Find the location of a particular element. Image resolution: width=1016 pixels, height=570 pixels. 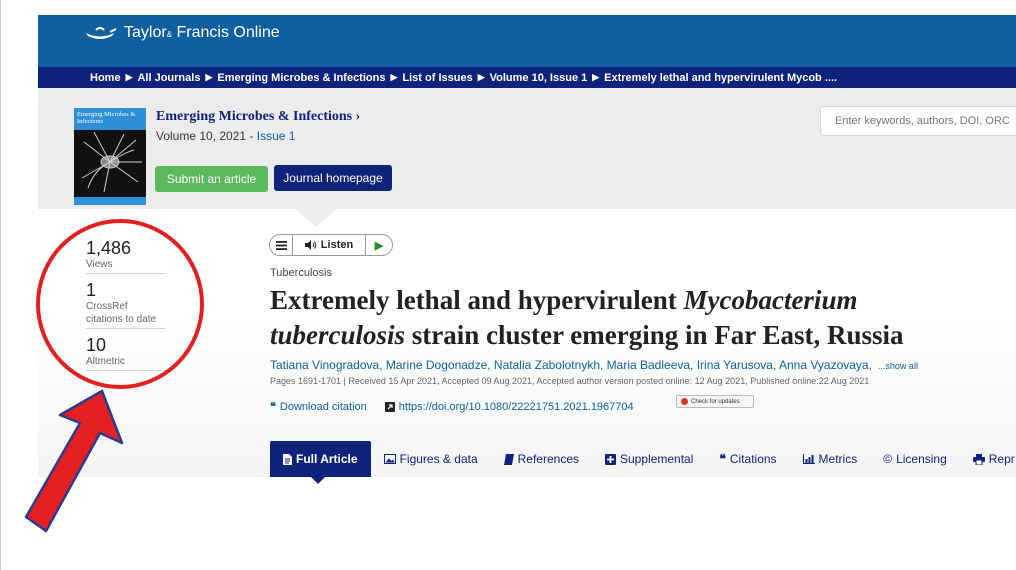

tab-label: Supplemental is located at coordinates (657, 459).